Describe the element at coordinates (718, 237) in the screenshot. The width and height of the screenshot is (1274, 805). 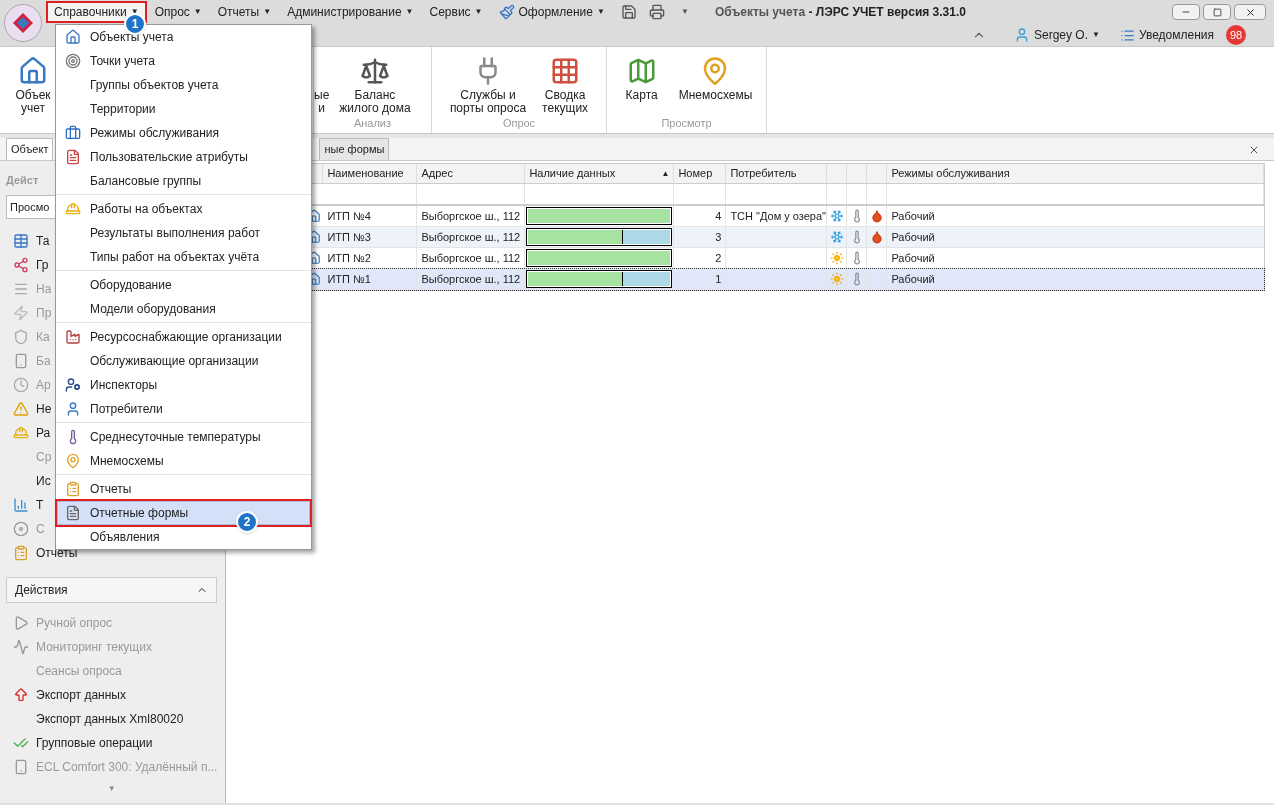
I see `table-cell-text: 3` at that location.